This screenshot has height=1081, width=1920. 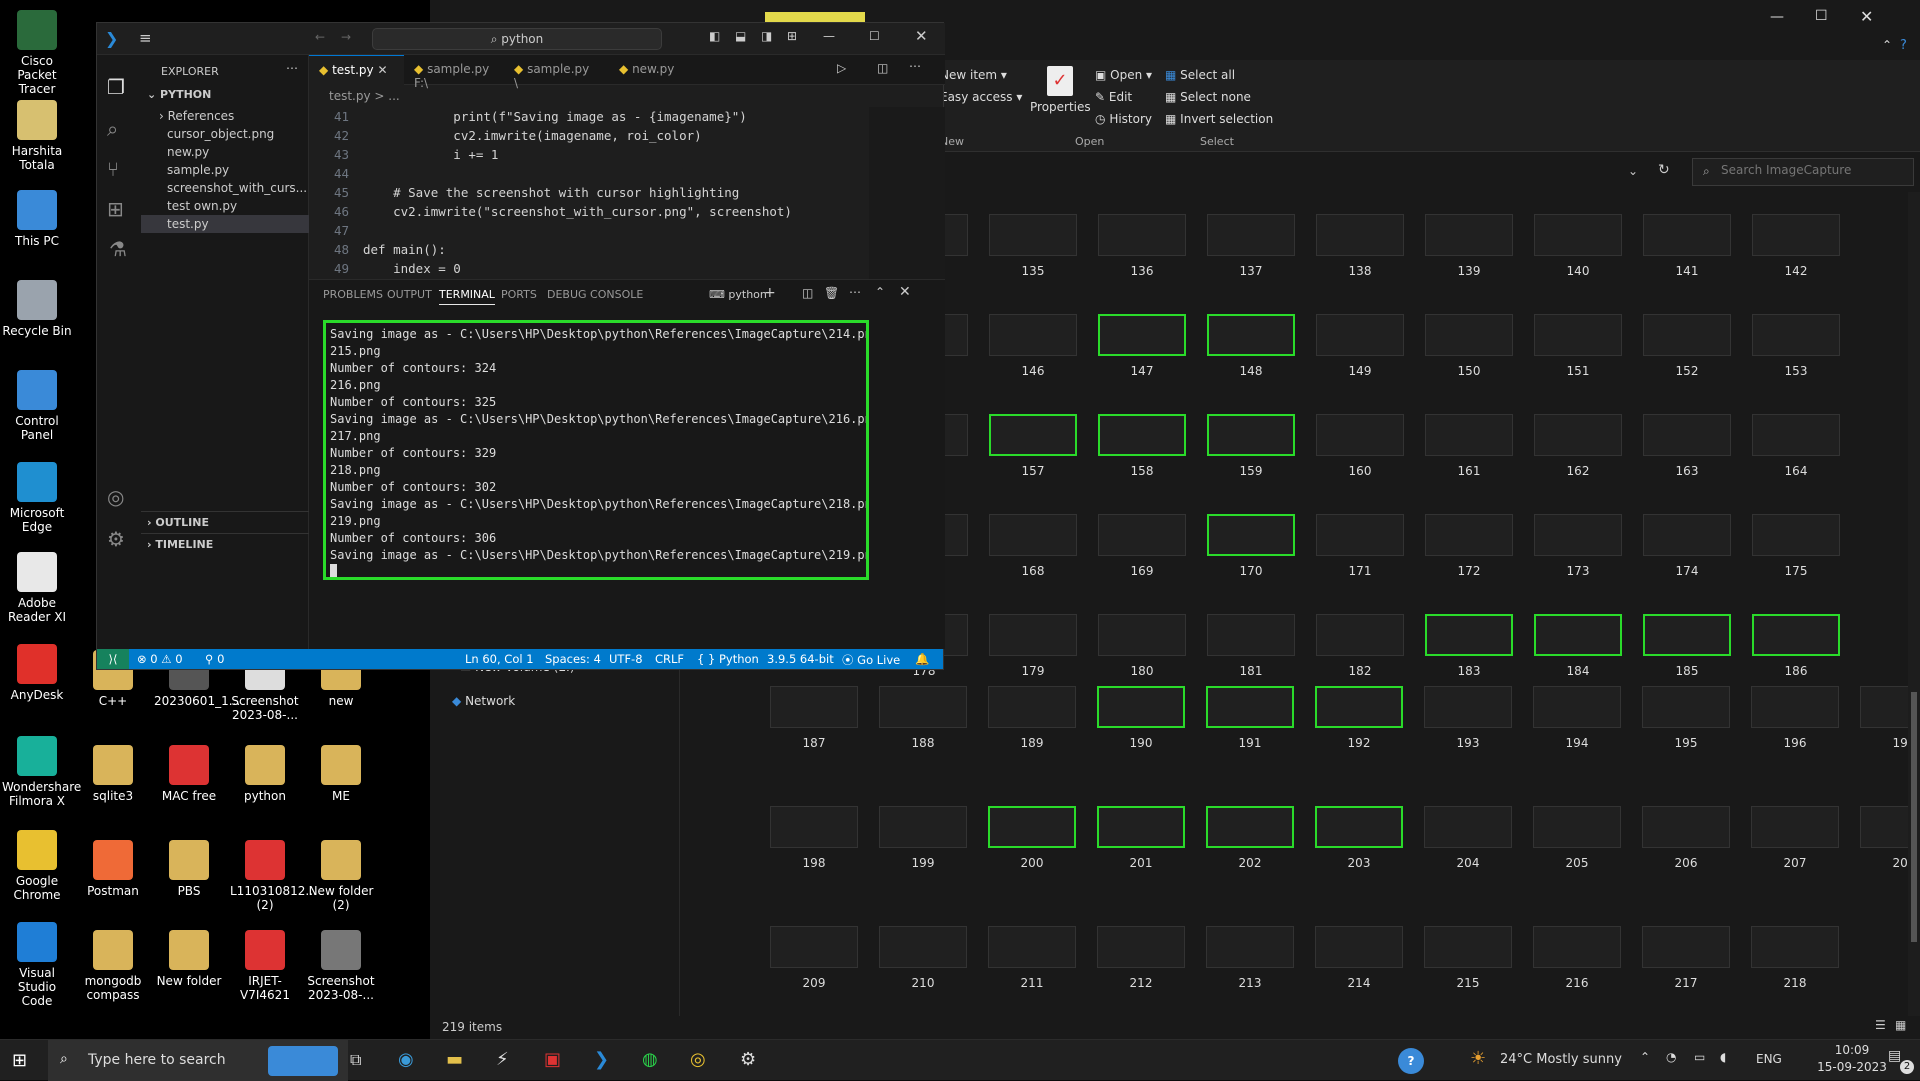 I want to click on input-language: ENG, so click(x=1769, y=1059).